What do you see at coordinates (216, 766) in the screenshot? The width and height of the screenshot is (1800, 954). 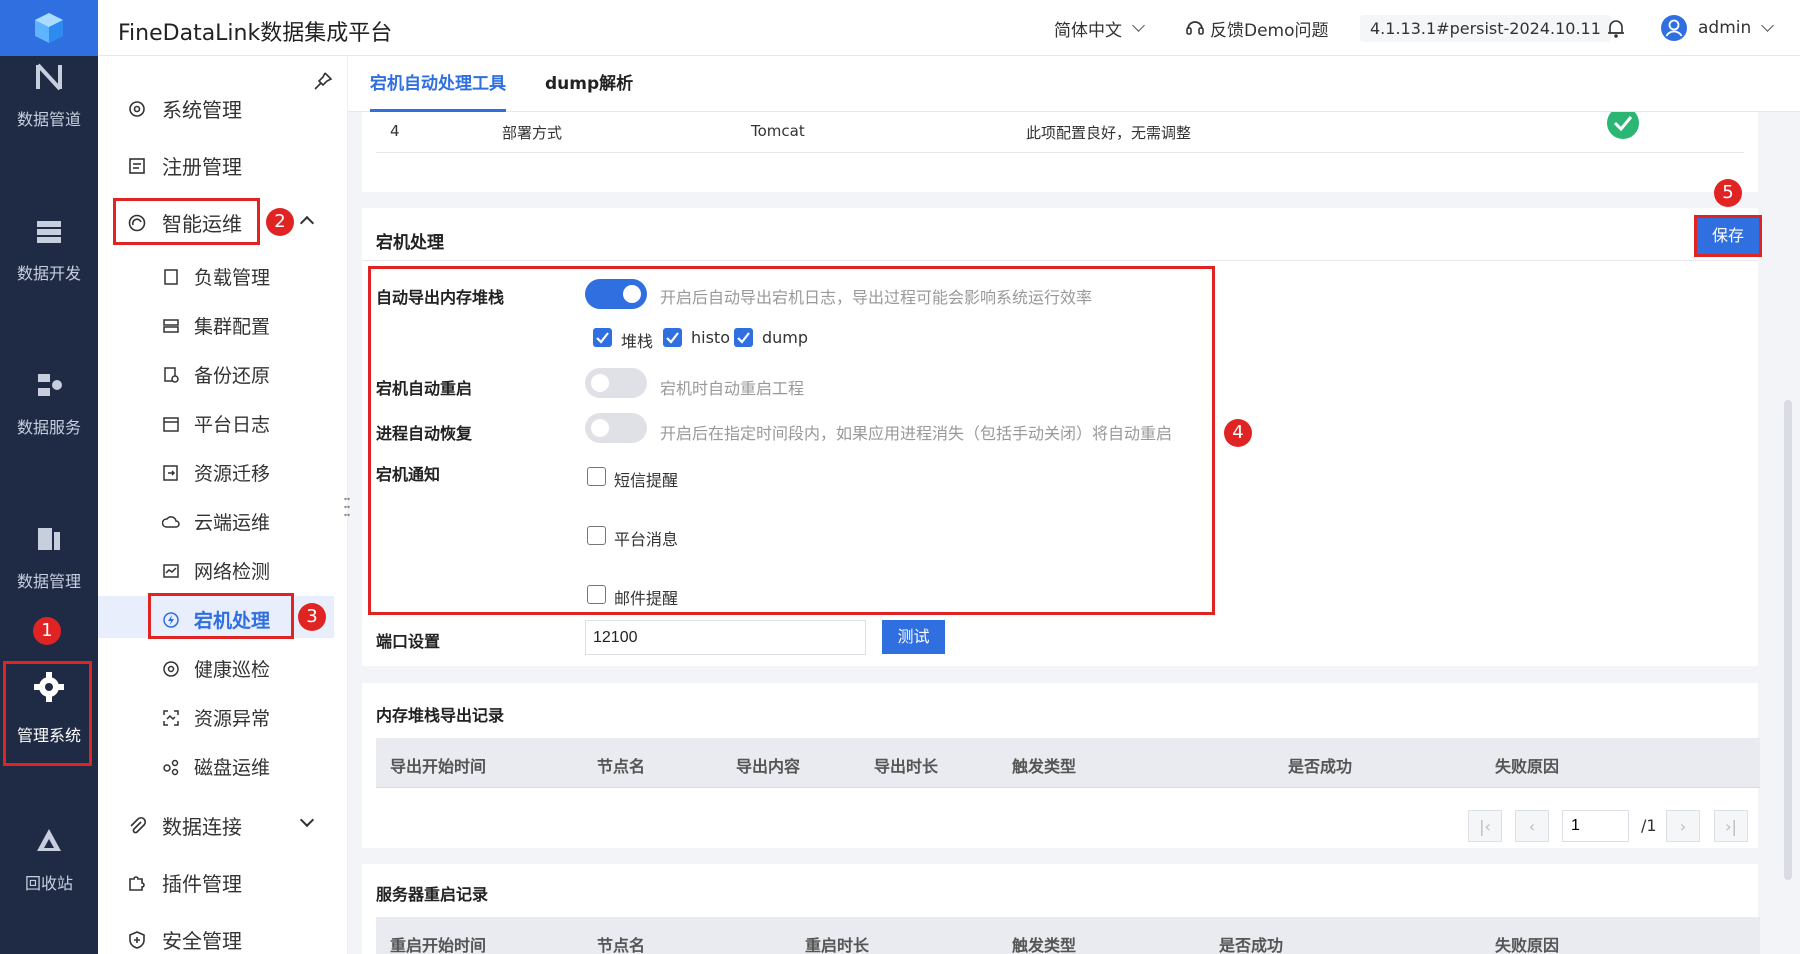 I see `sidebar-sub-disk: 磁盘运维` at bounding box center [216, 766].